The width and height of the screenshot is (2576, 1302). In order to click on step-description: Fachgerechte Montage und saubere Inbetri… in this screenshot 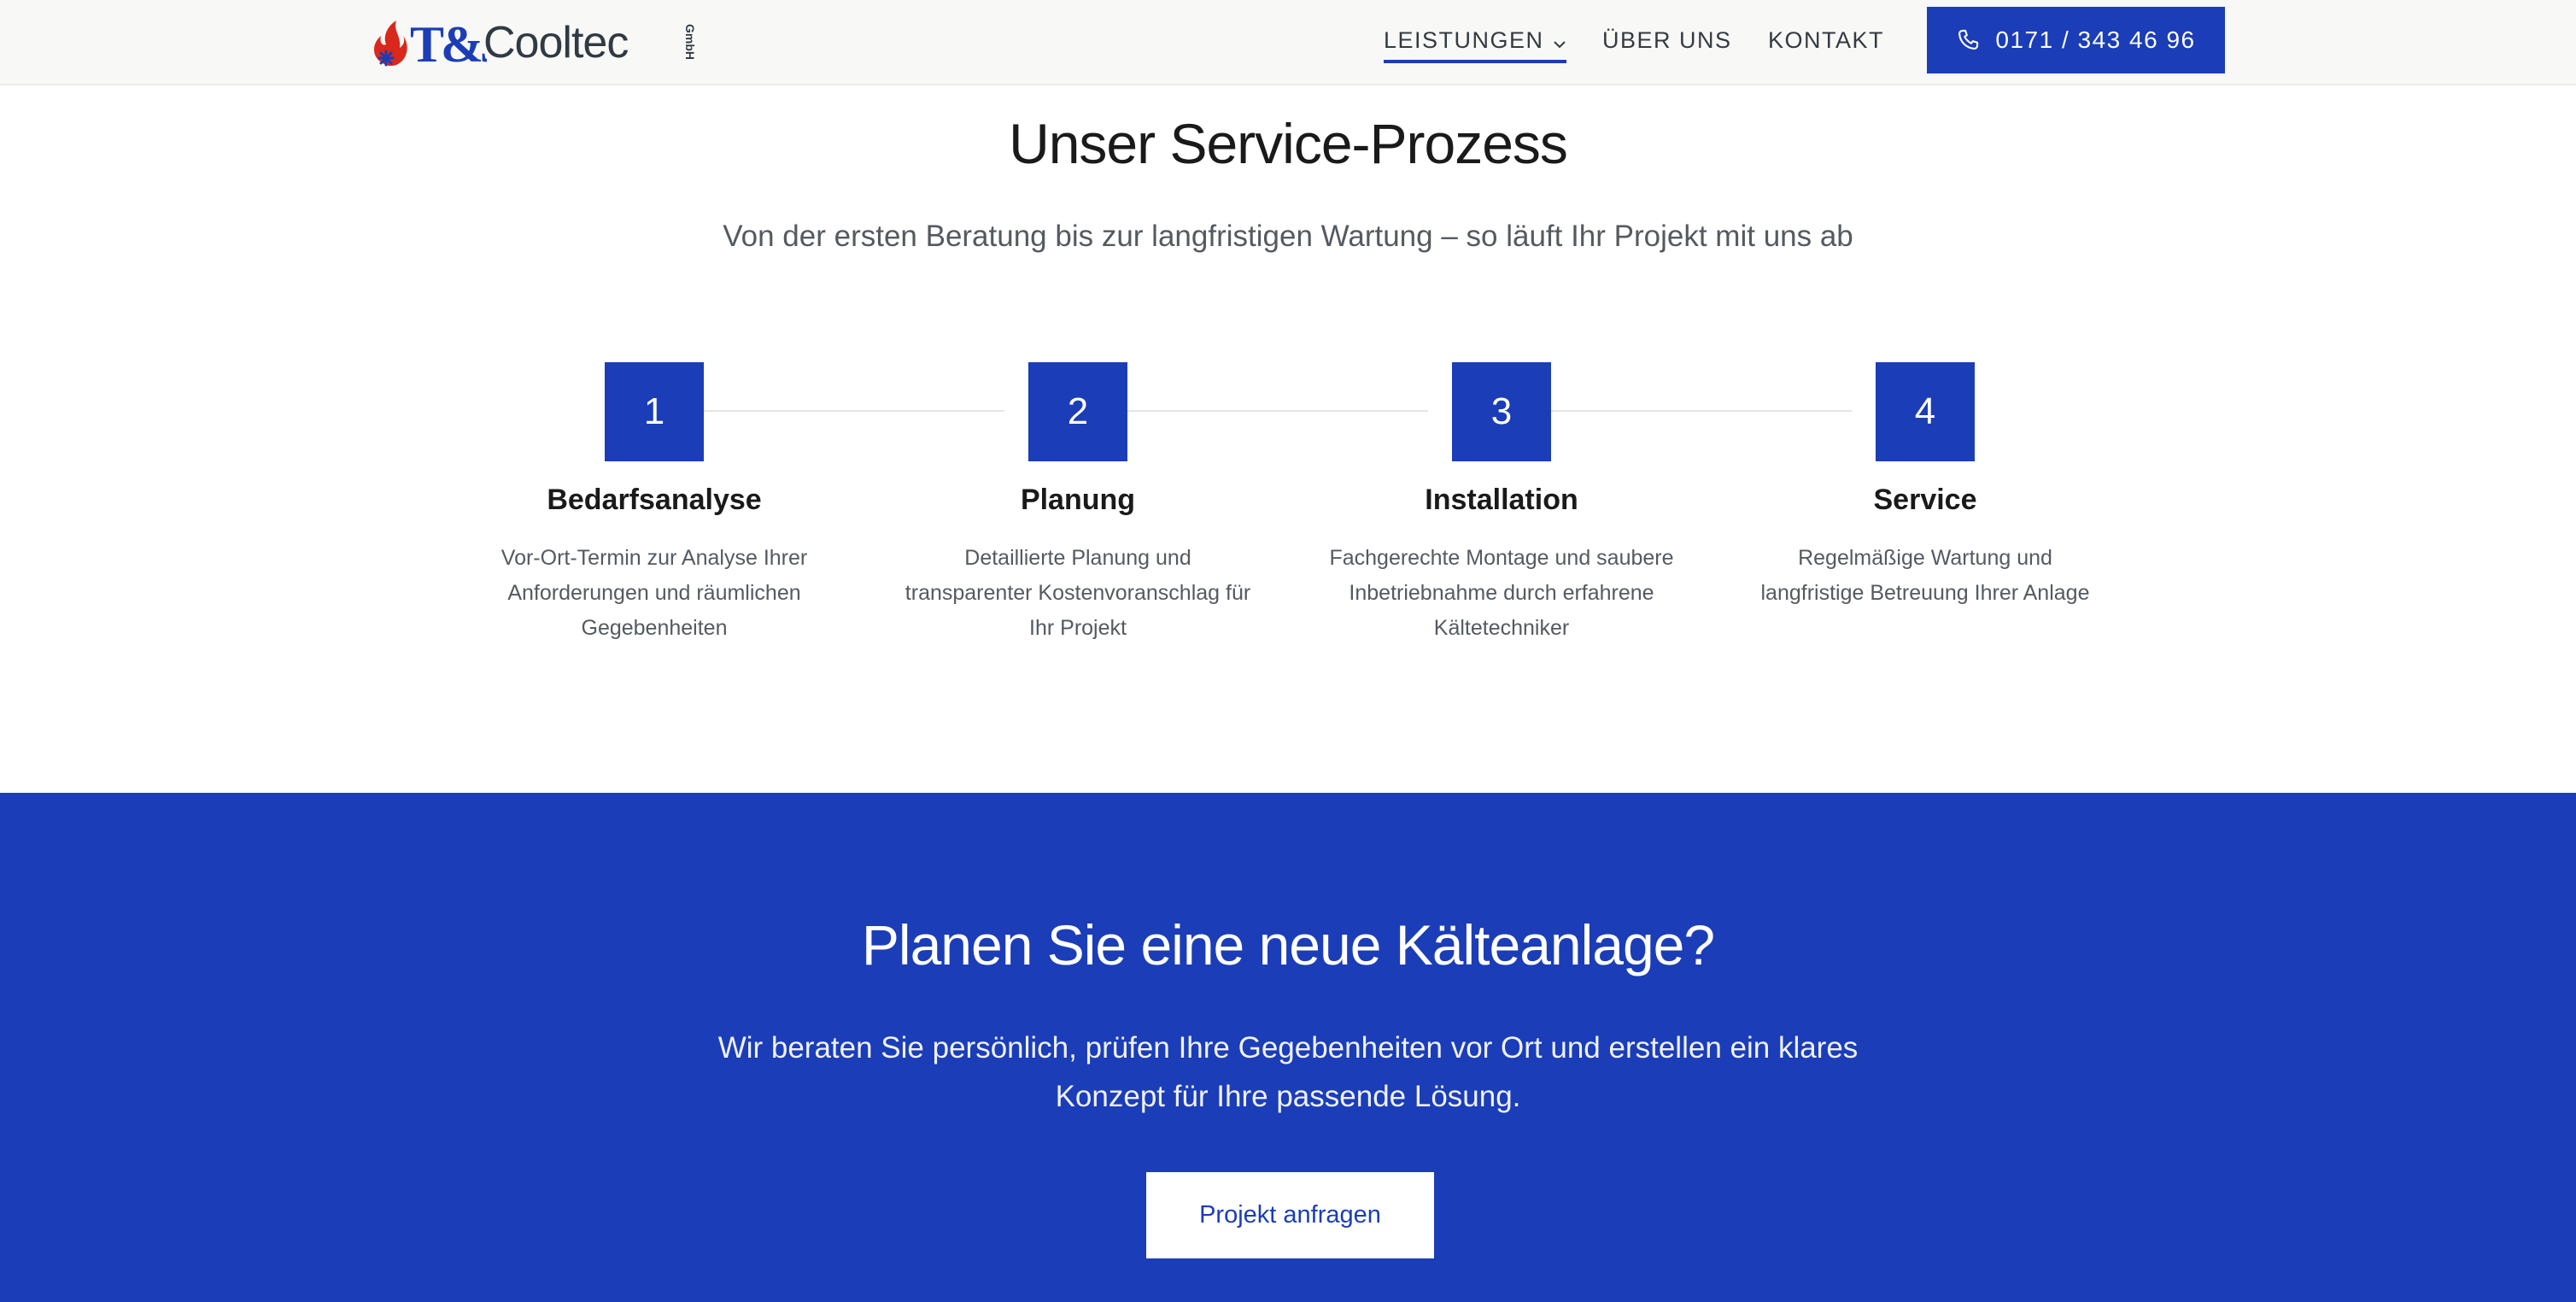, I will do `click(1501, 593)`.